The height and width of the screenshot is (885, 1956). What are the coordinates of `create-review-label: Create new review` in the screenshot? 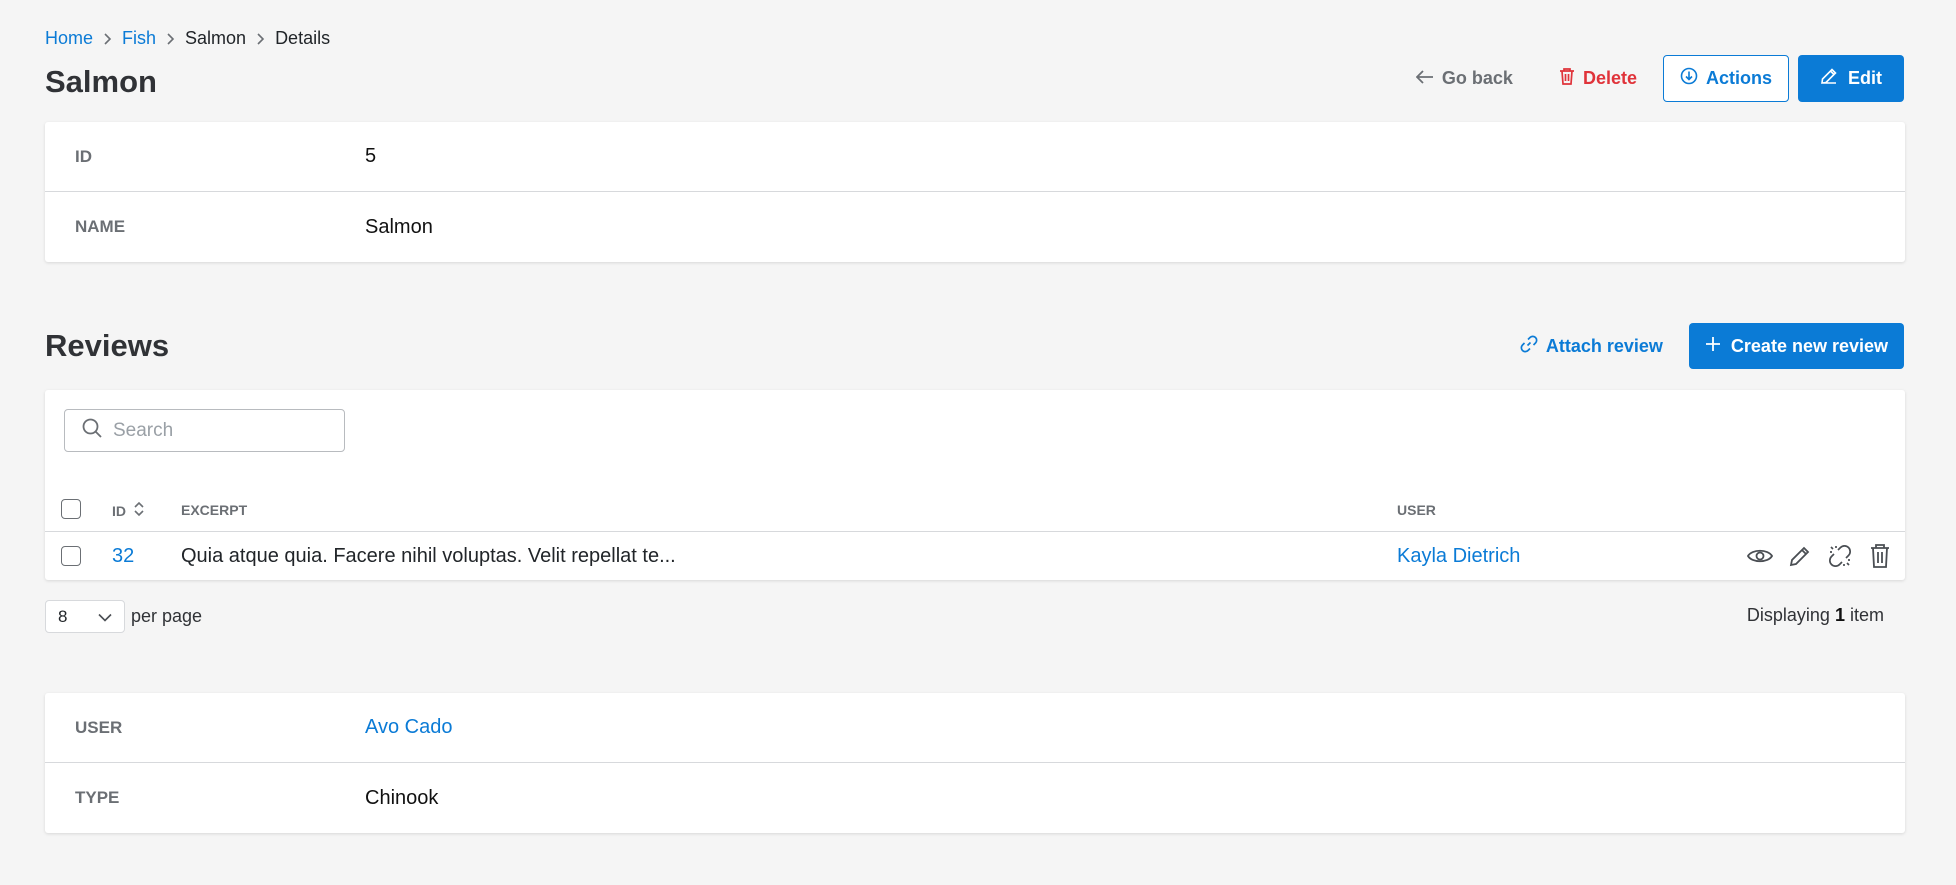 It's located at (1809, 345).